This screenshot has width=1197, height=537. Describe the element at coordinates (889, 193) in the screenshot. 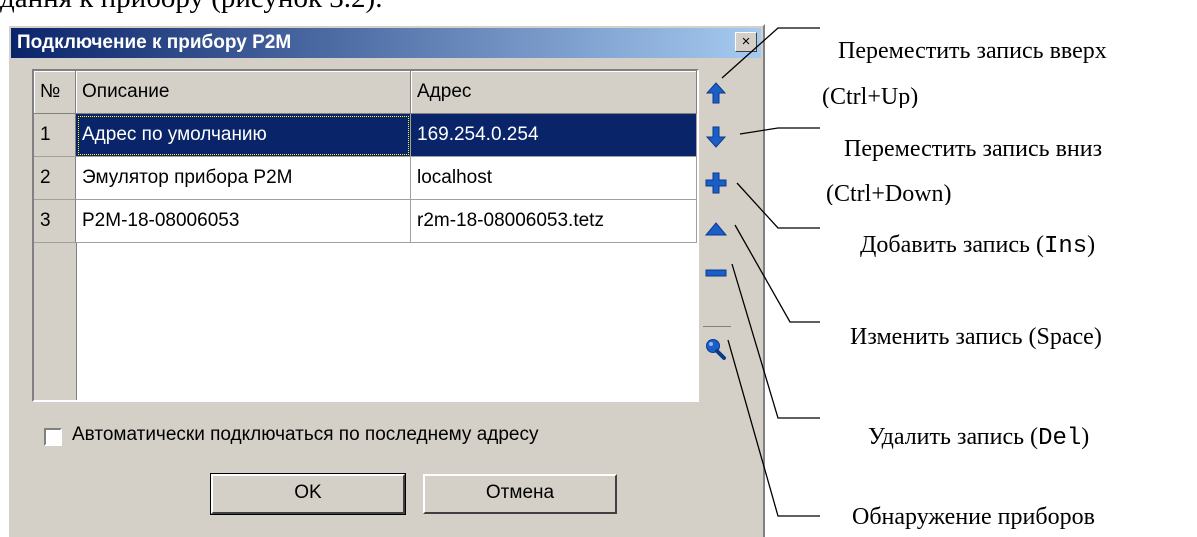

I see `annotation-move-down-shortcut: (Ctrl+Down)` at that location.